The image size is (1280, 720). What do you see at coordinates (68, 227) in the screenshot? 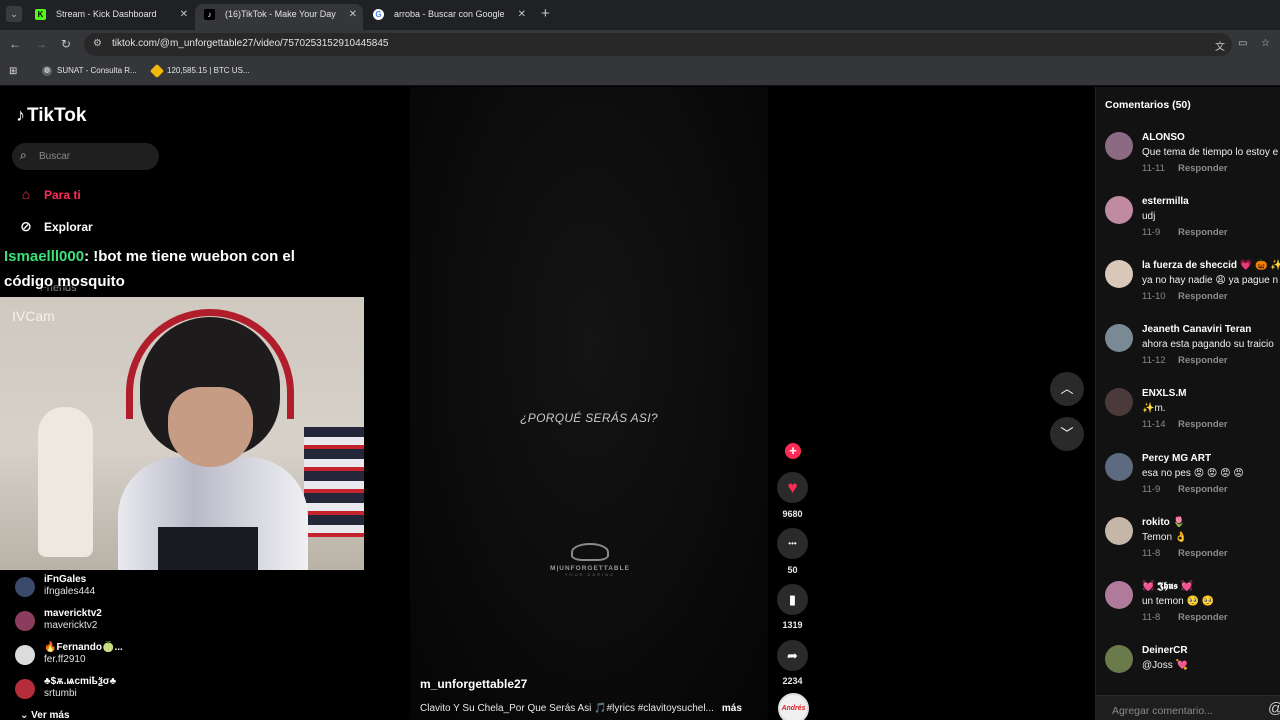
I see `nav-label: Explorar` at bounding box center [68, 227].